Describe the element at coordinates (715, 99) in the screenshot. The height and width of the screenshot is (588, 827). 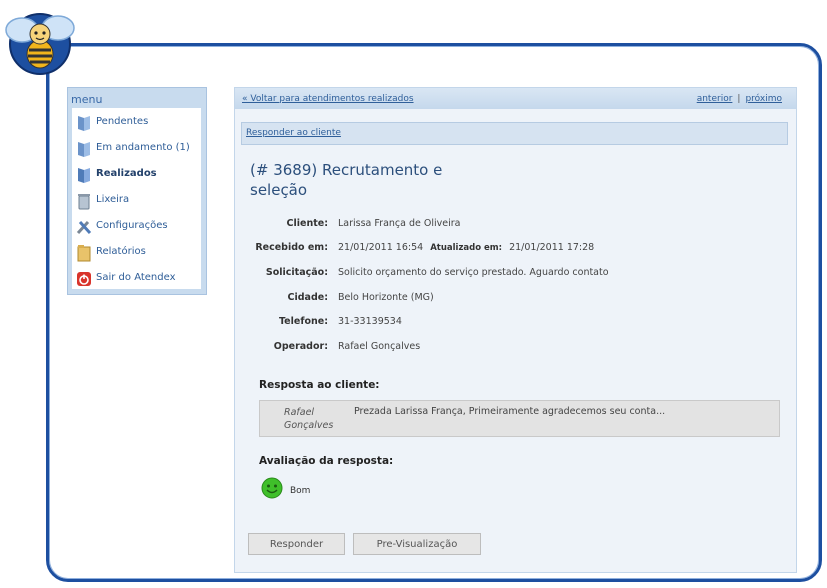
I see `previous-link: anterior` at that location.